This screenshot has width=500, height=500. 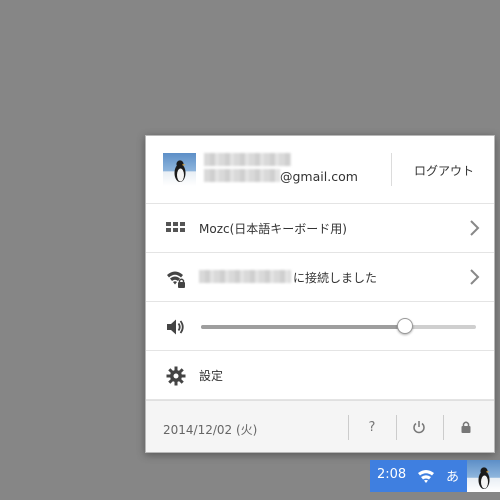 I want to click on tray-footer: 2014/12/02 (火) ?, so click(x=320, y=426).